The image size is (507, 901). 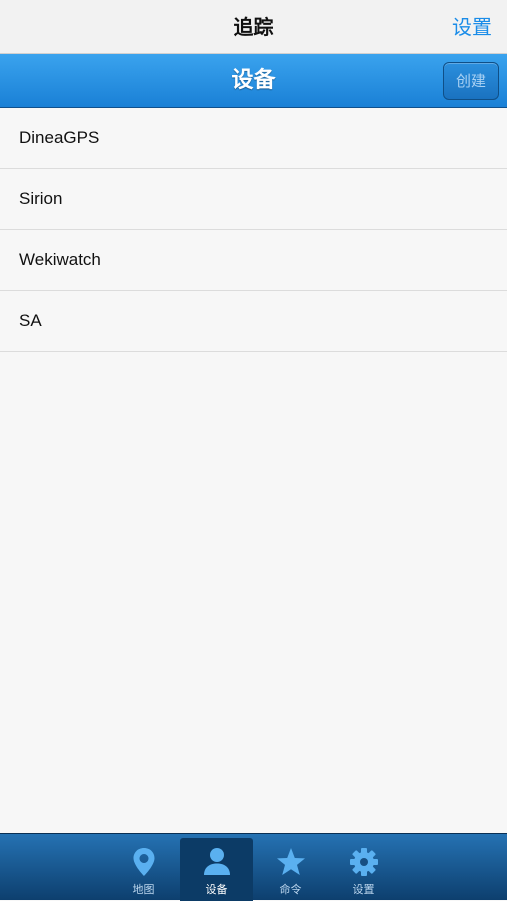 I want to click on tab-label: 命令, so click(x=290, y=889).